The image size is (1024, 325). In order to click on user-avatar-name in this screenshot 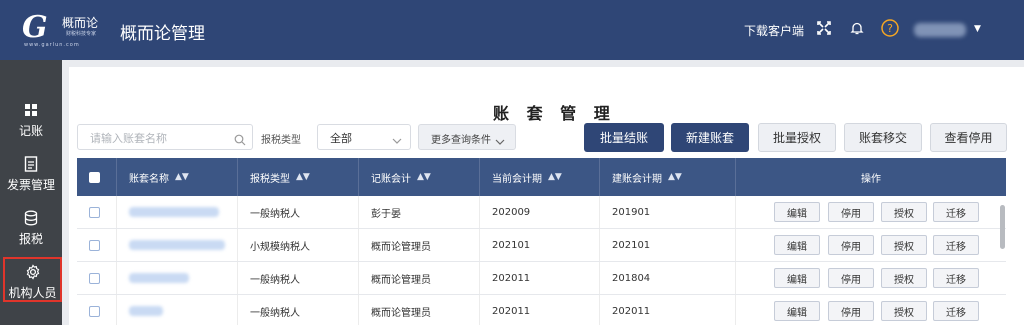, I will do `click(940, 30)`.